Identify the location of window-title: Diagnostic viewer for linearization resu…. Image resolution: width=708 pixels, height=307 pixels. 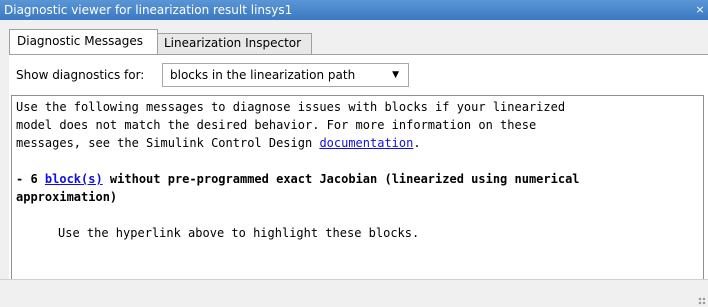
(148, 10).